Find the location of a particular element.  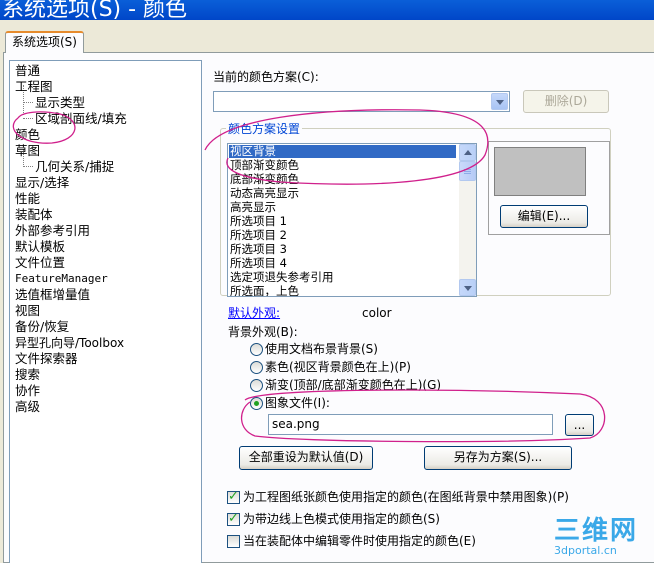

watermark: 三维网 3dportal.cn is located at coordinates (602, 536).